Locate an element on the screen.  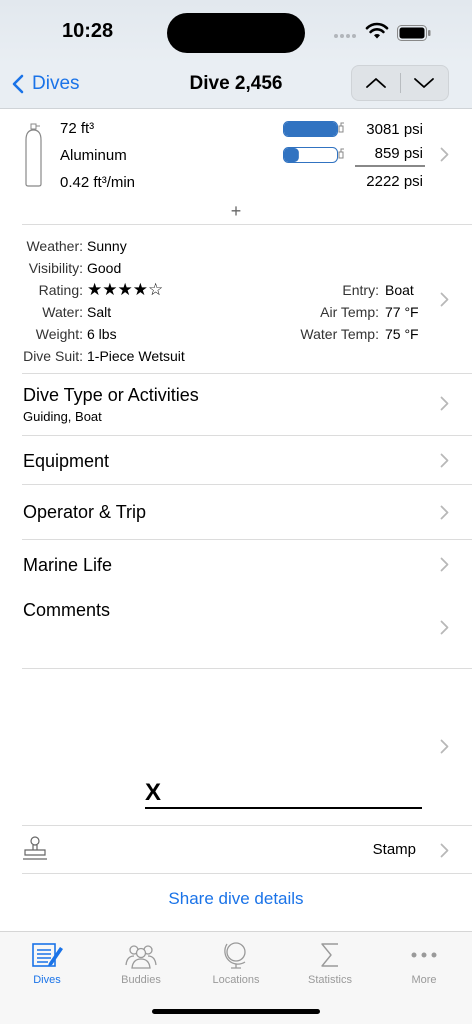
entry-label: Entry: is located at coordinates (360, 290).